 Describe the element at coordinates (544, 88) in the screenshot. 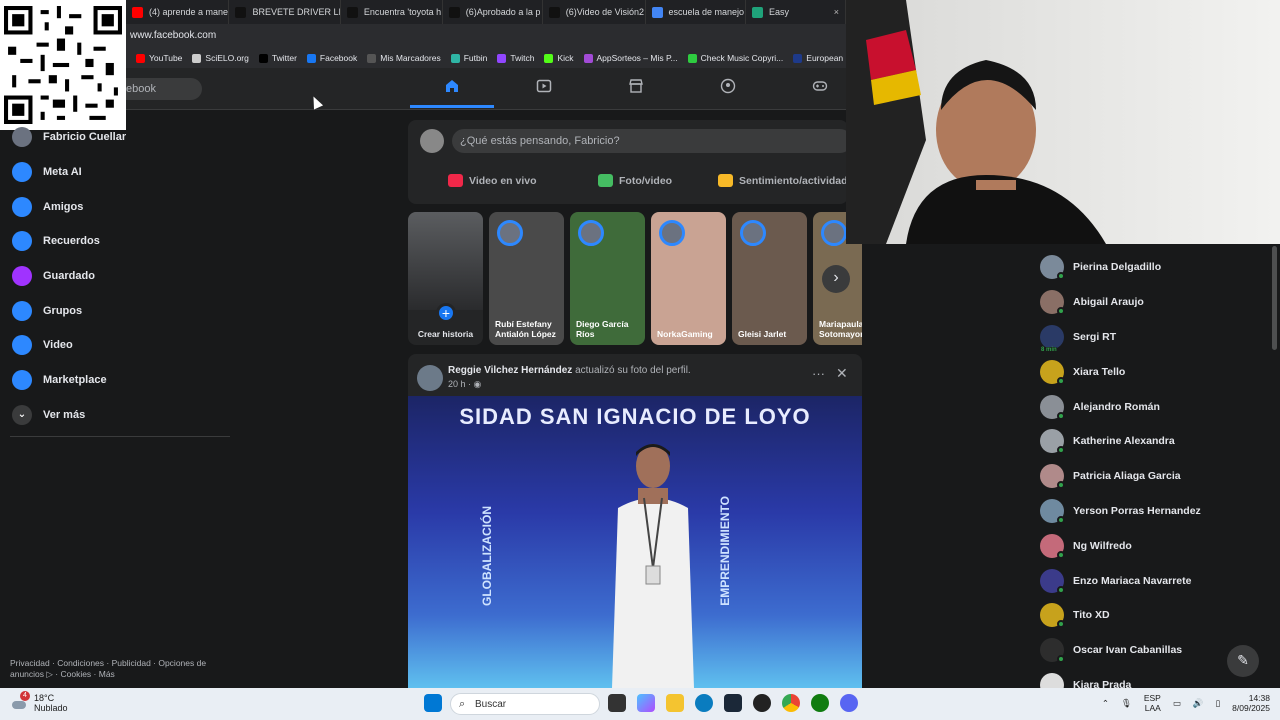

I see `video-tab-icon` at that location.